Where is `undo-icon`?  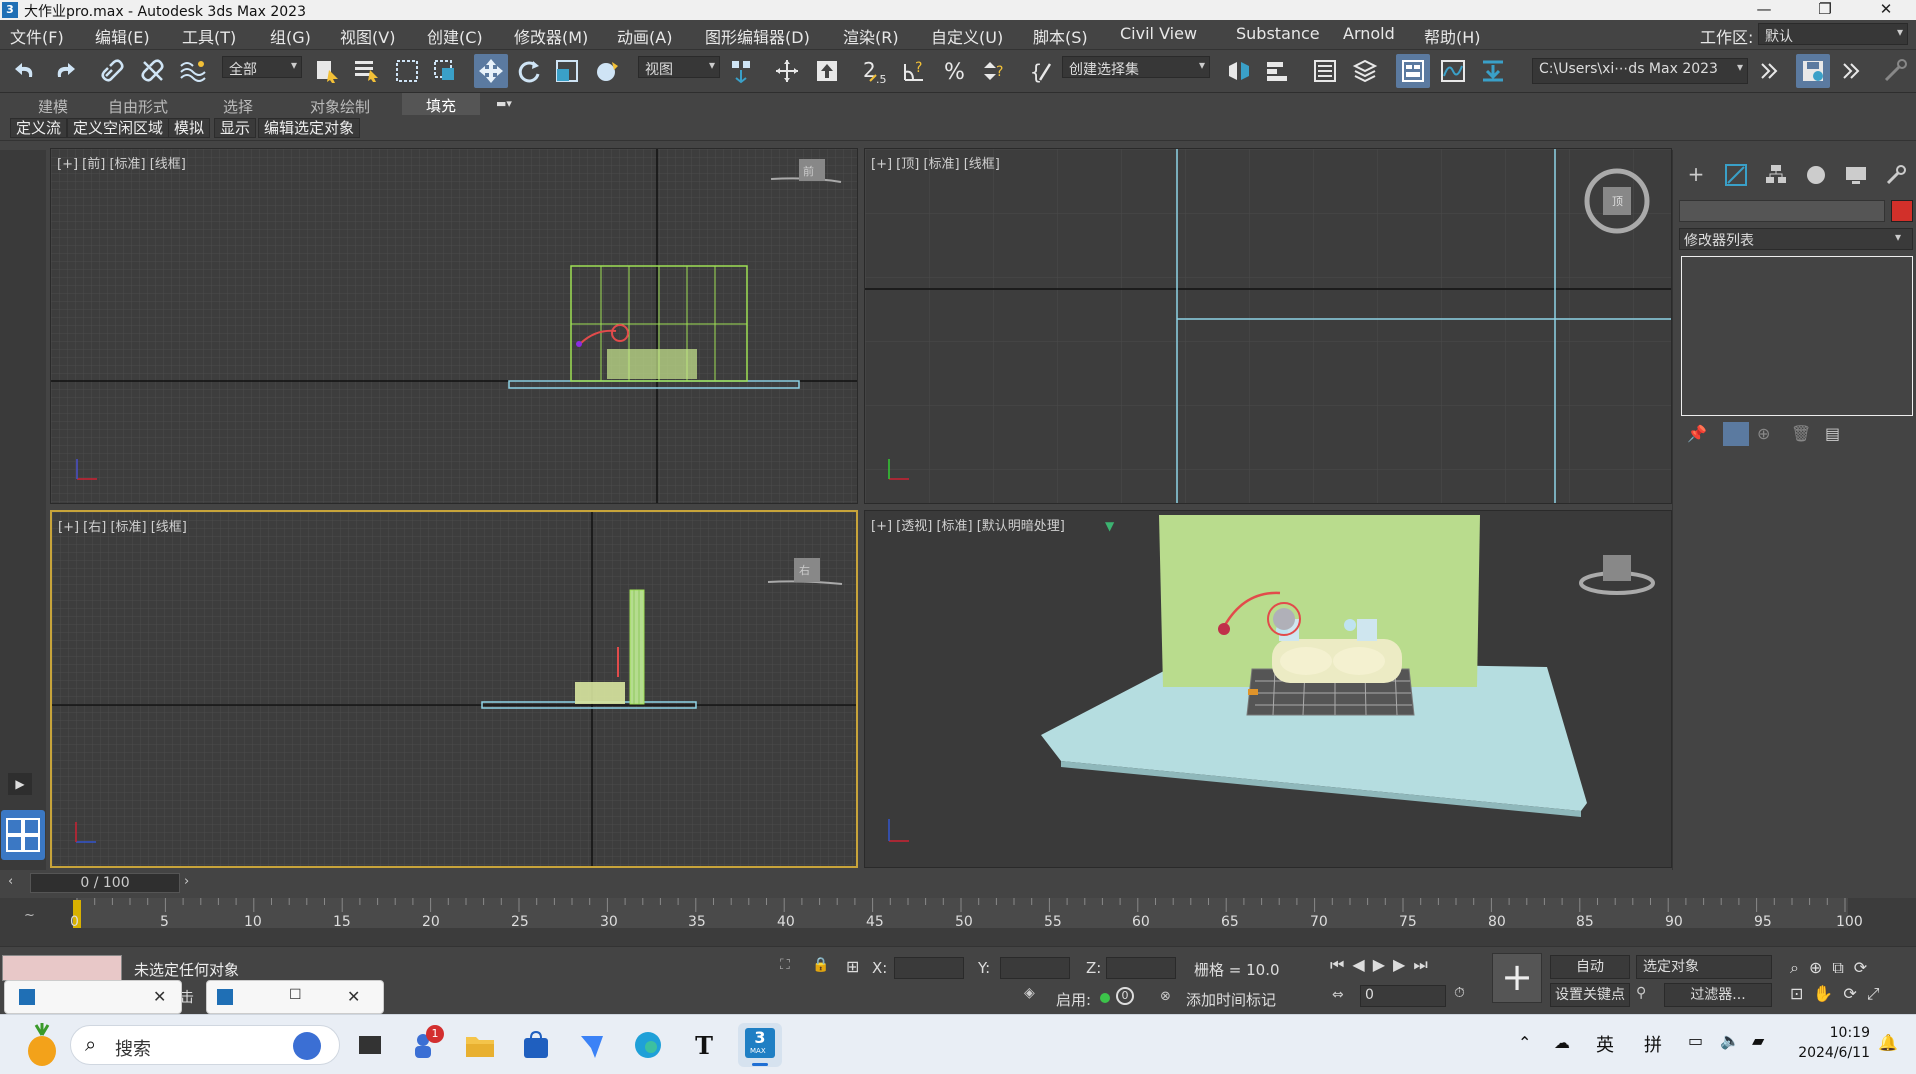
undo-icon is located at coordinates (25, 71).